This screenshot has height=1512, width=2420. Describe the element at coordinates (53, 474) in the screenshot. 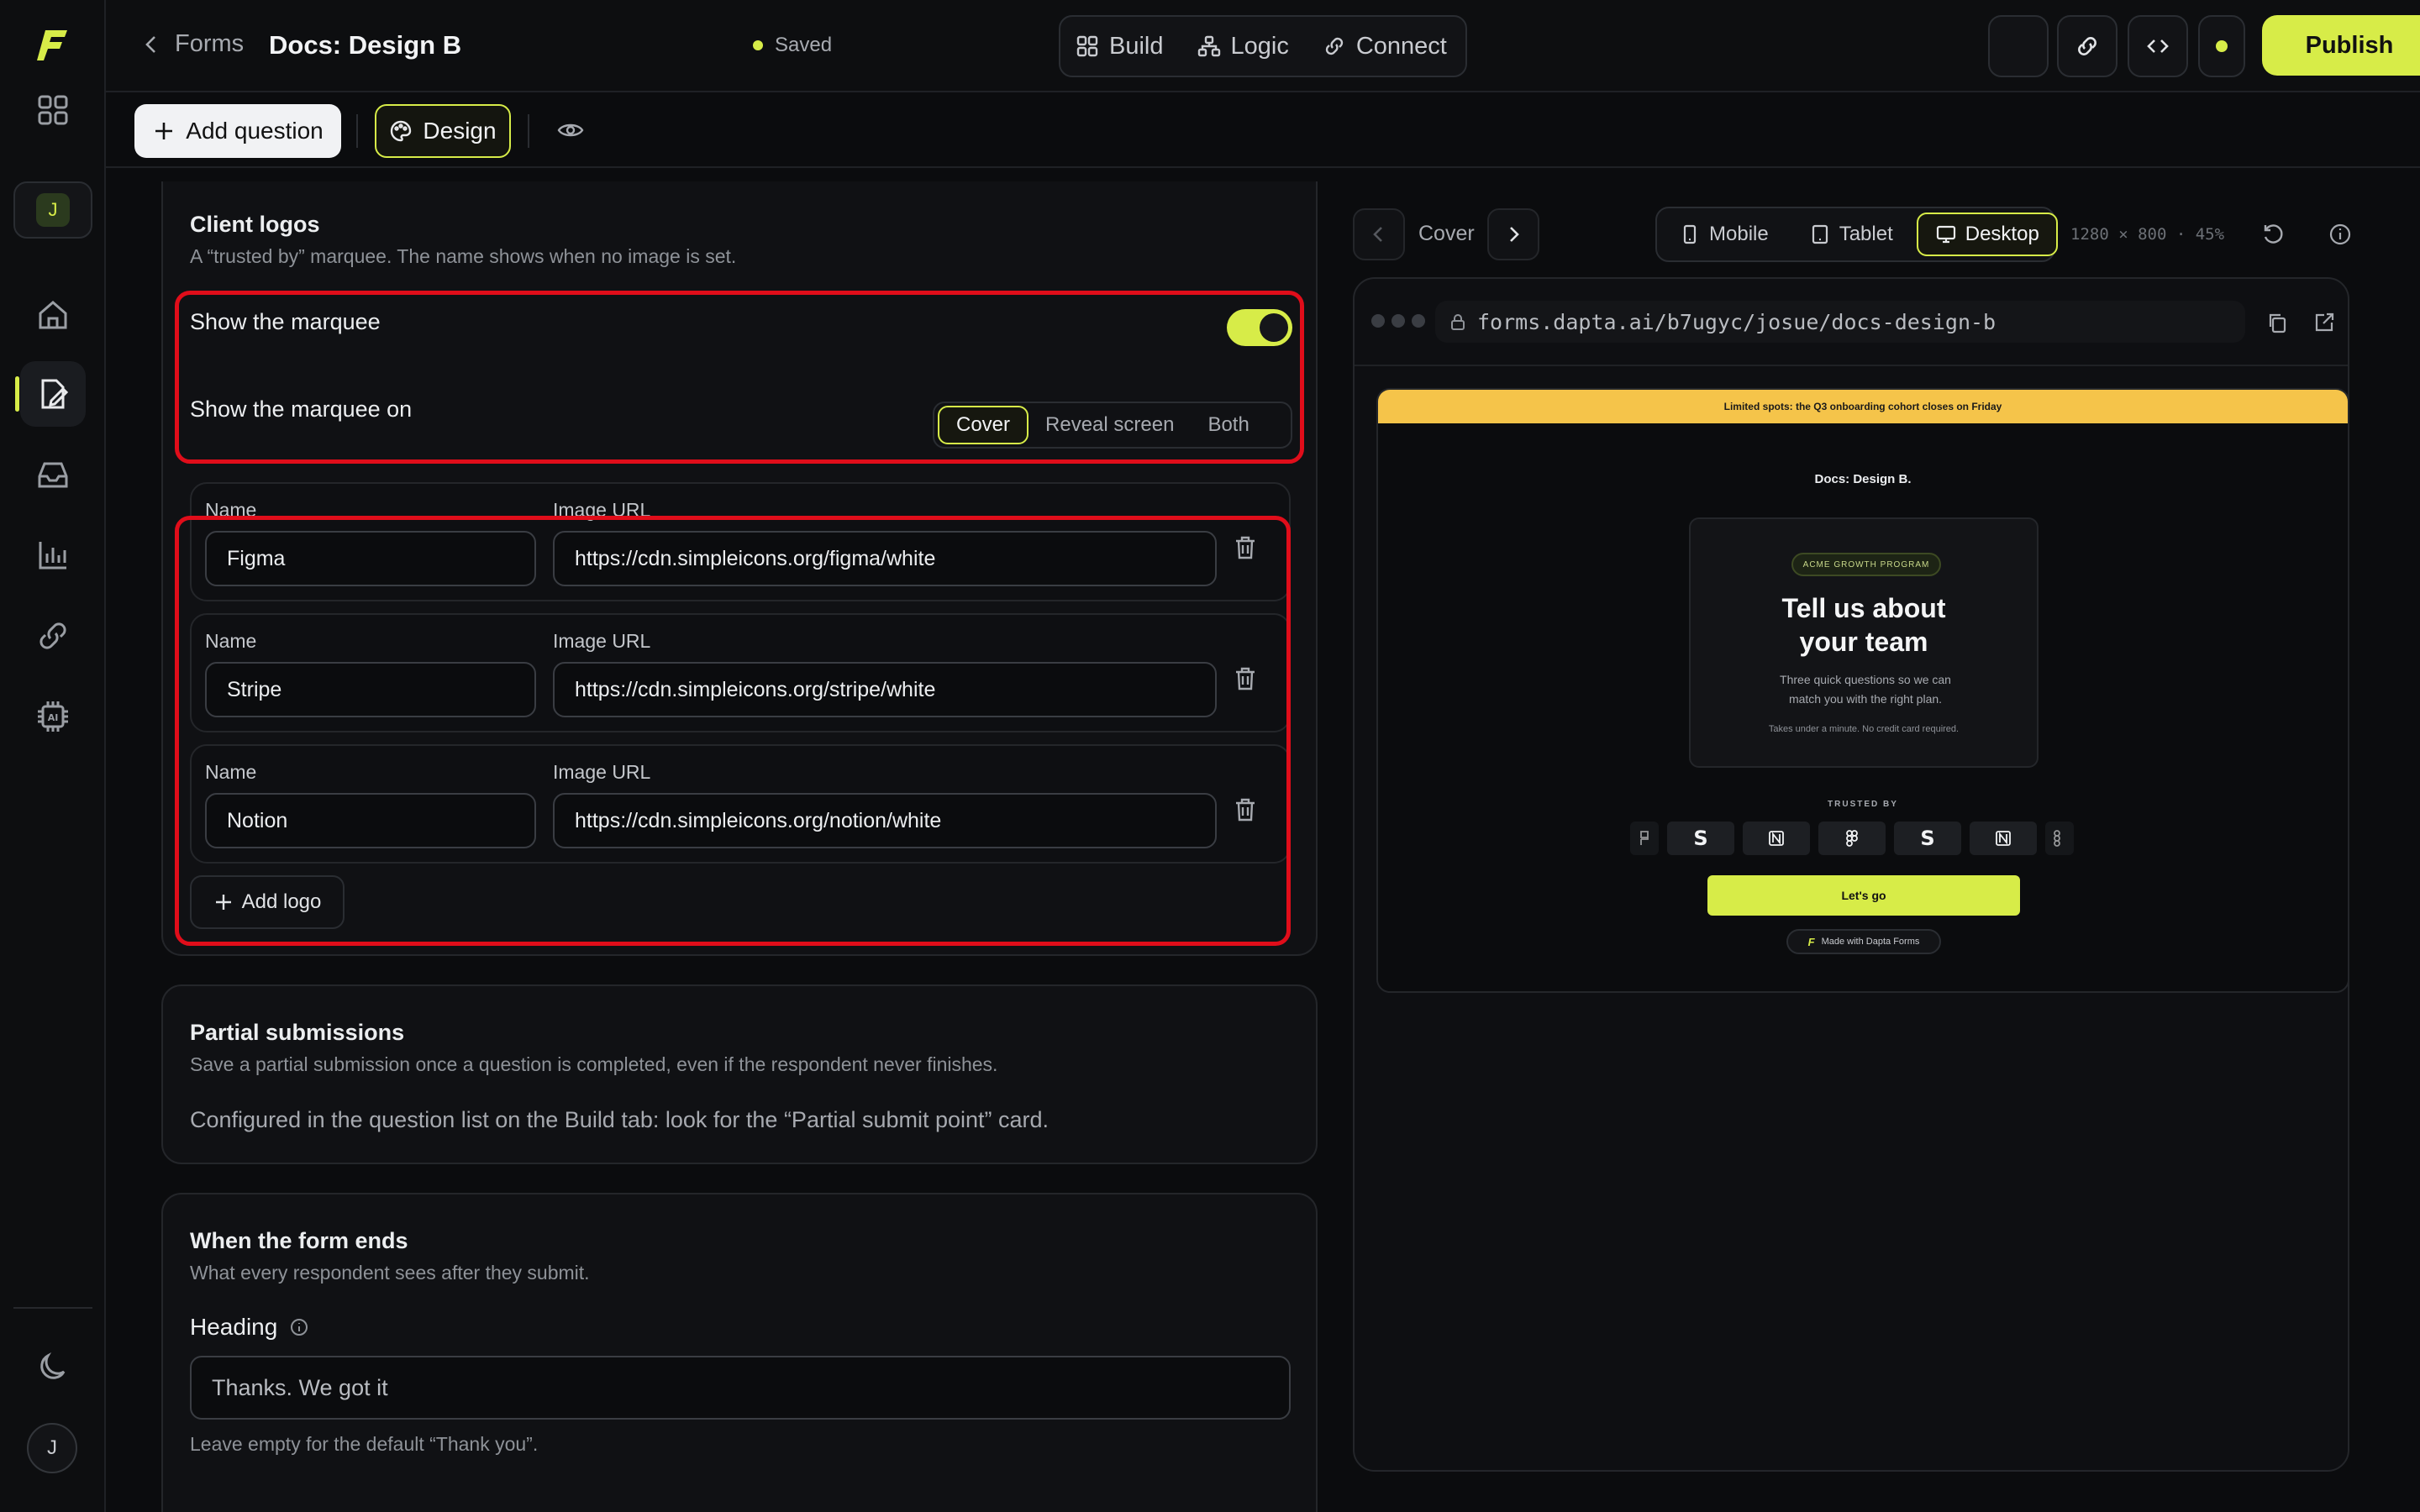

I see `inbox-icon` at that location.